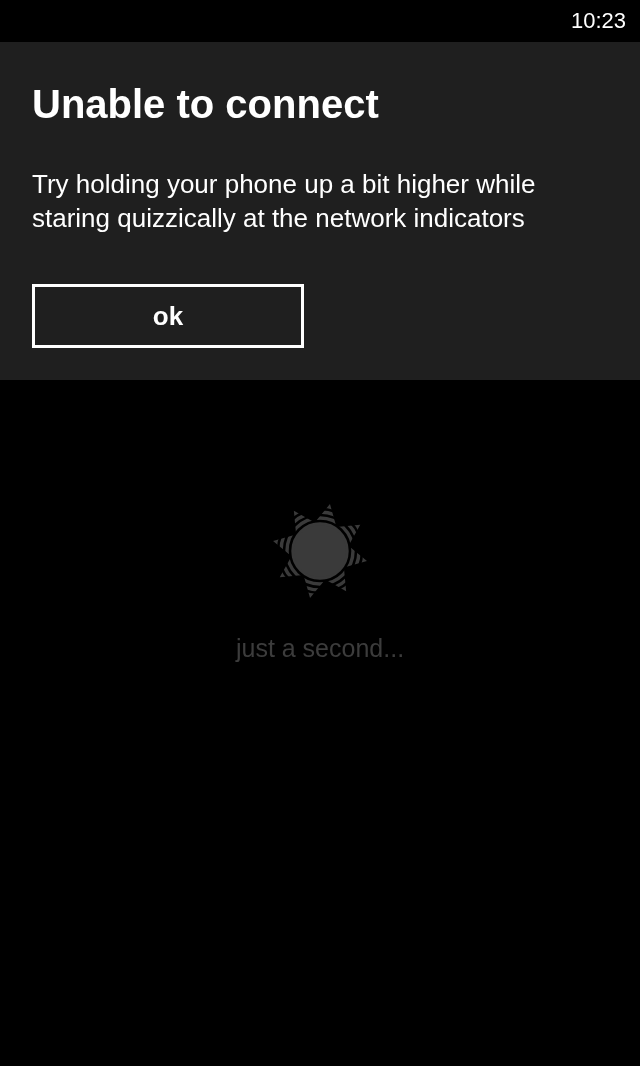 The height and width of the screenshot is (1066, 640). What do you see at coordinates (320, 551) in the screenshot?
I see `sun-icon` at bounding box center [320, 551].